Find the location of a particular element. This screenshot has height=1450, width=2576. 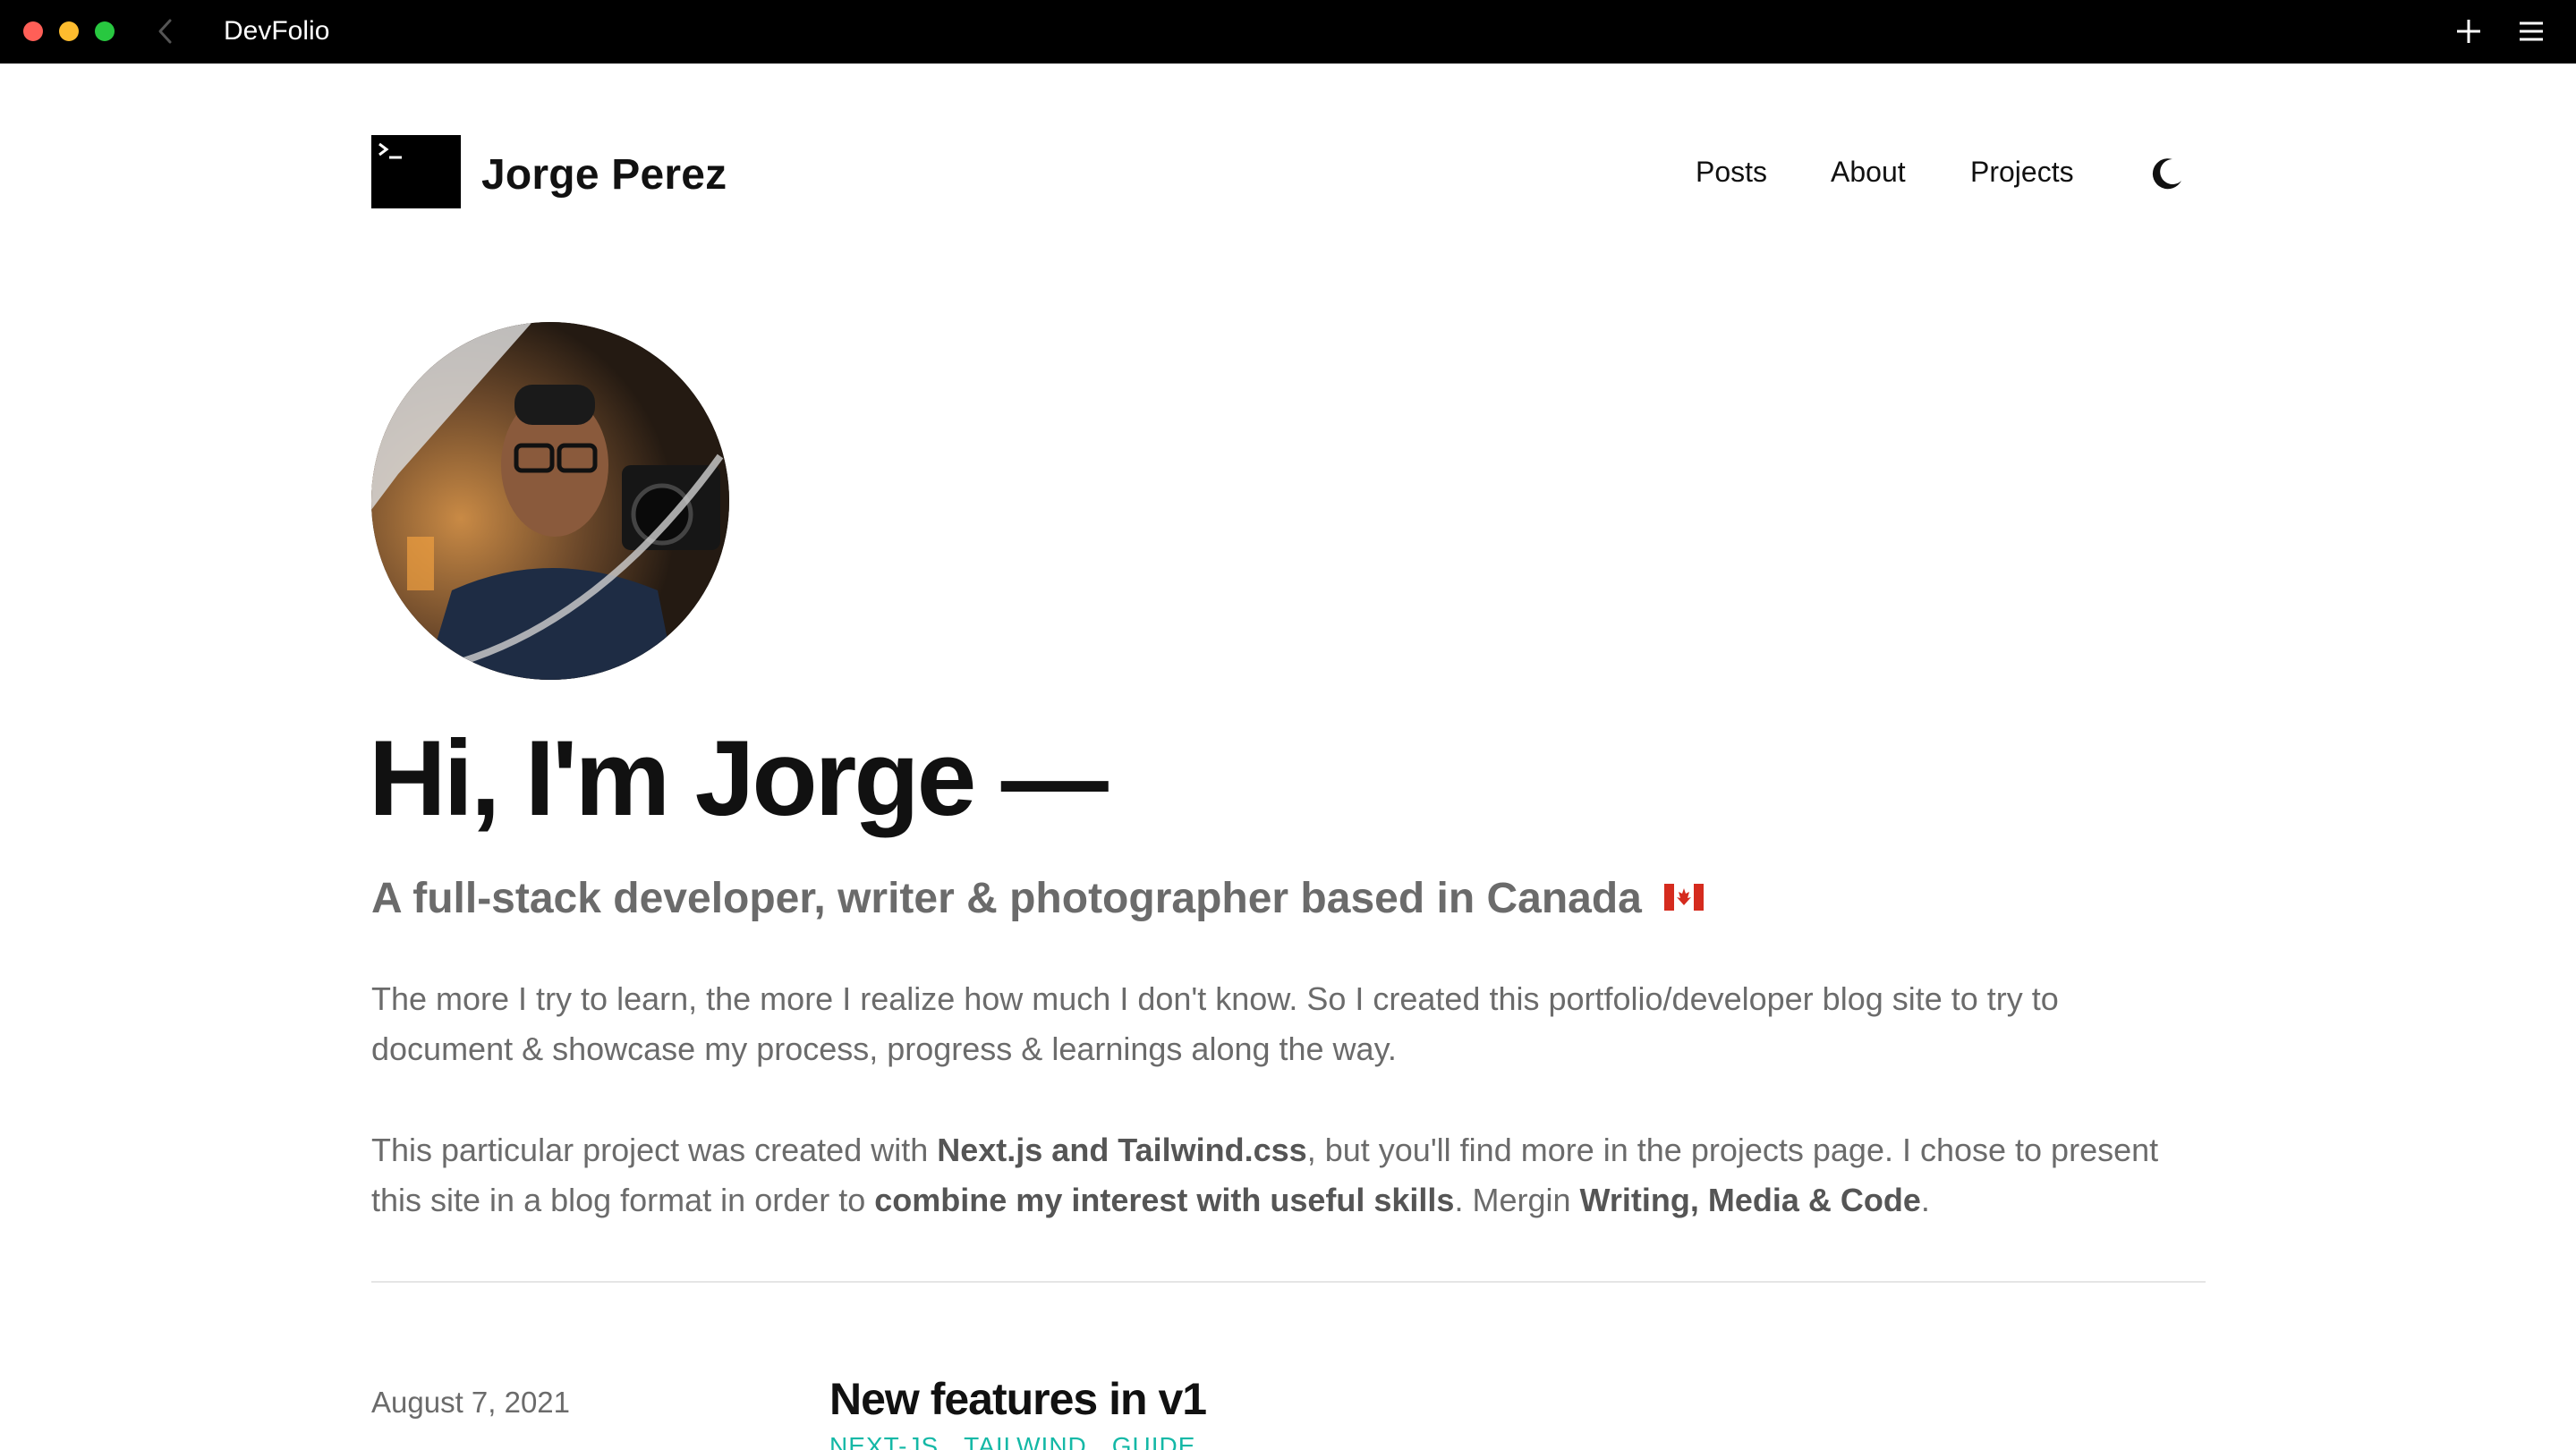

section-divider is located at coordinates (1288, 1282).